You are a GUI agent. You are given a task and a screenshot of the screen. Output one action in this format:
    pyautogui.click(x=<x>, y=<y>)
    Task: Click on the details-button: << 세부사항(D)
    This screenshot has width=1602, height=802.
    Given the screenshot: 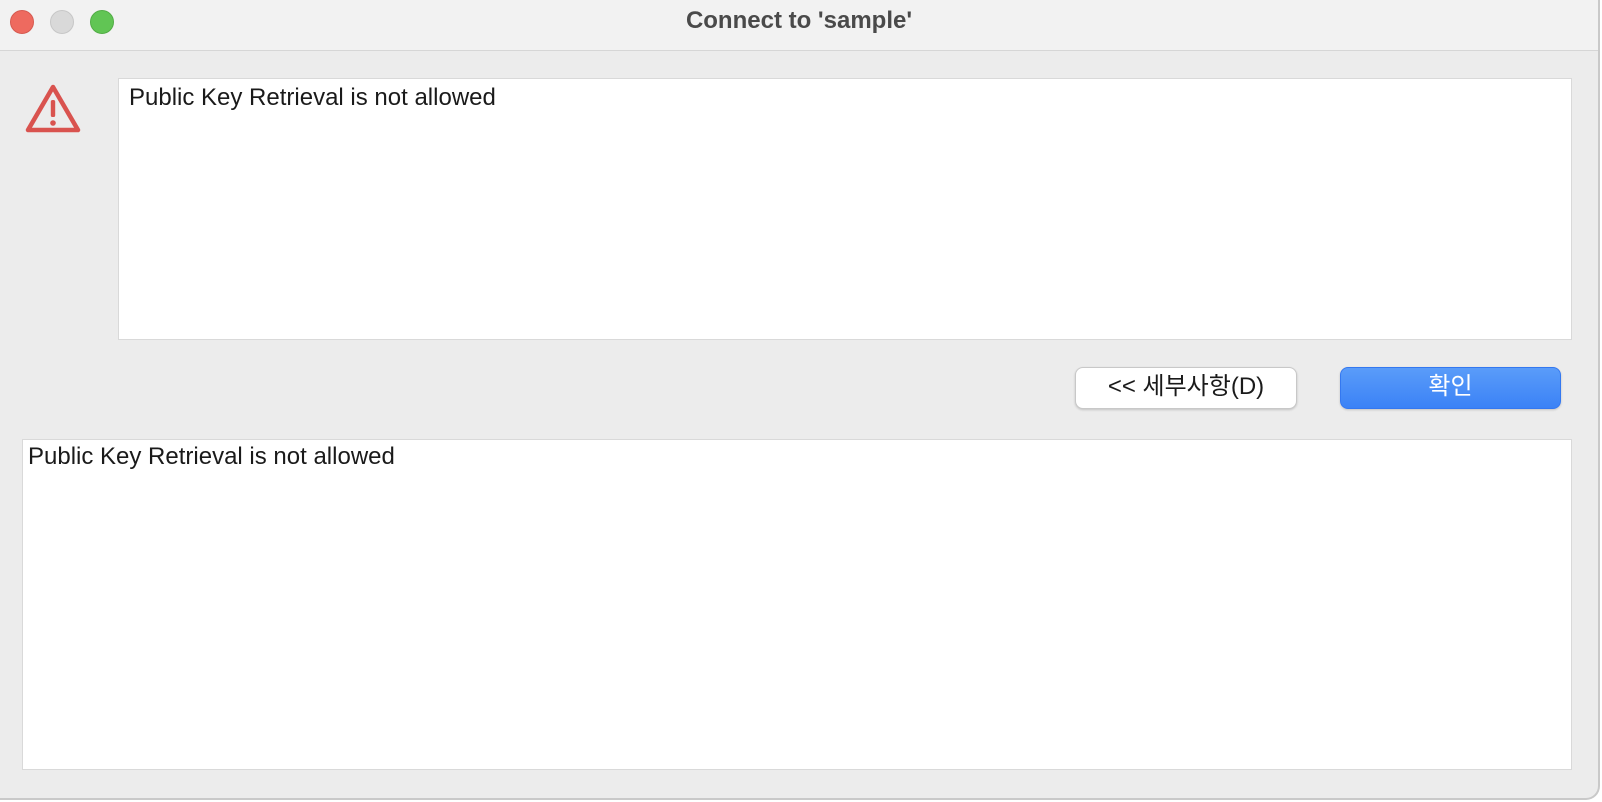 What is the action you would take?
    pyautogui.click(x=1186, y=388)
    